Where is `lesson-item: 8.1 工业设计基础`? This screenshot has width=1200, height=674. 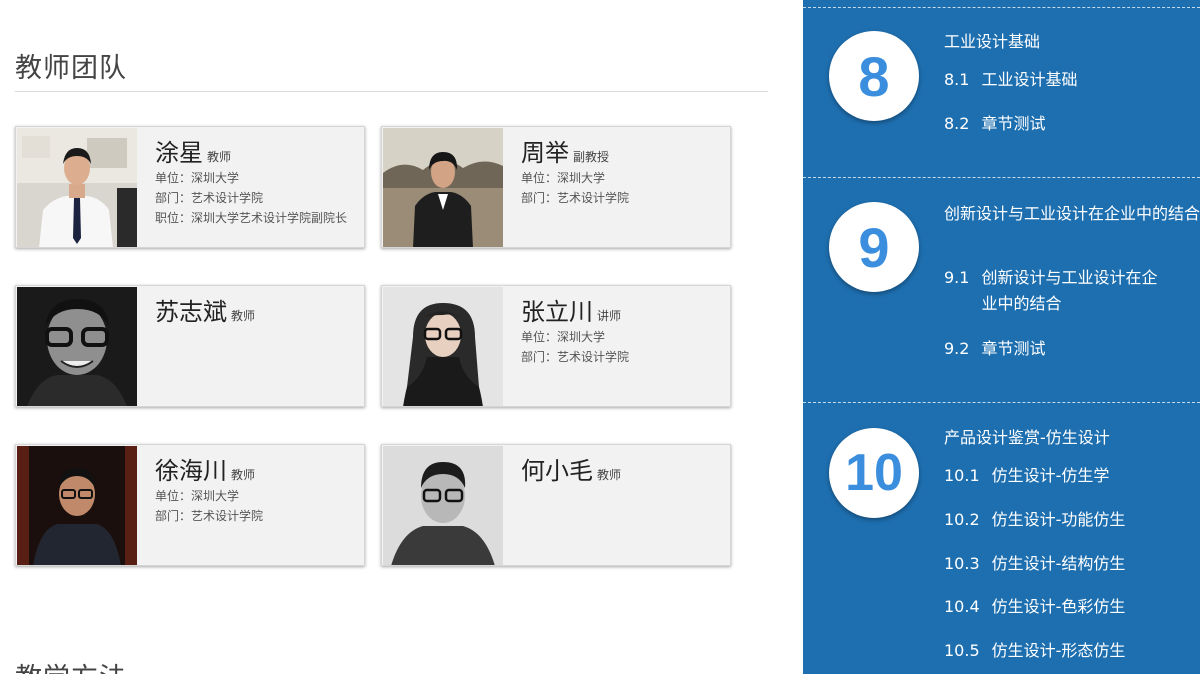 lesson-item: 8.1 工业设计基础 is located at coordinates (1010, 80).